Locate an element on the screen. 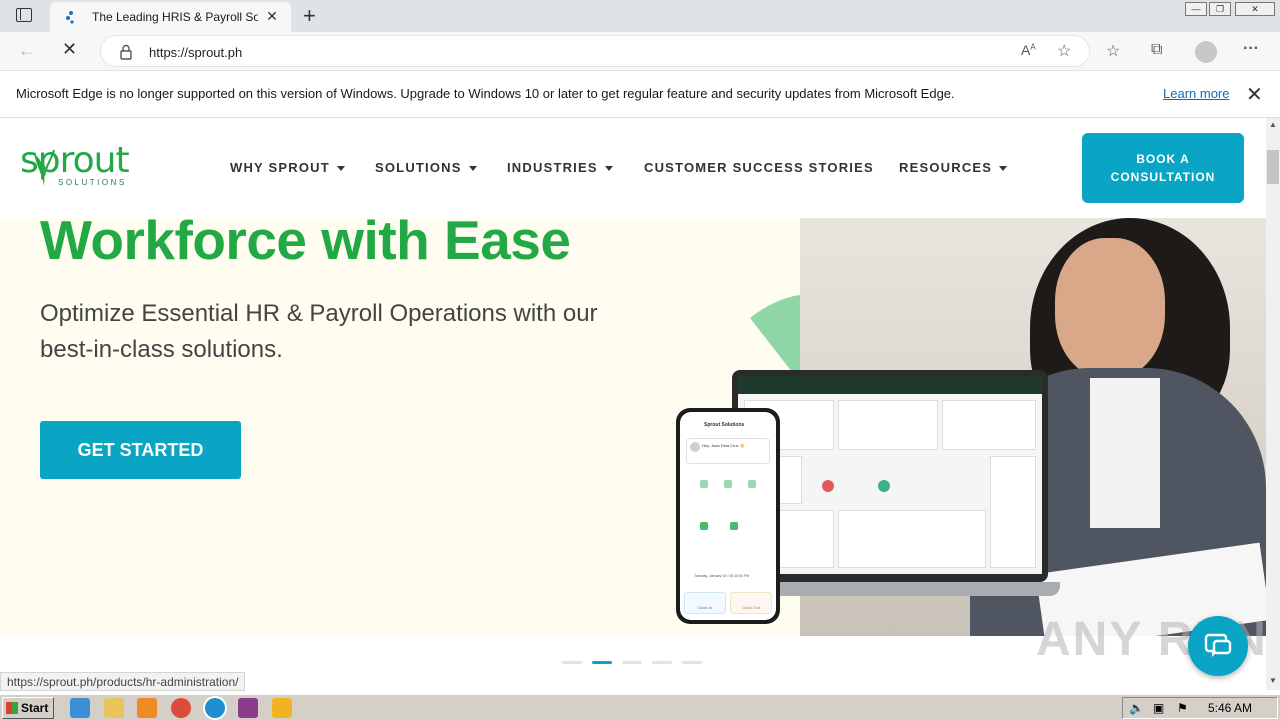  phone-footer-time: Tuesday, January 16 • 00:10:00 PM is located at coordinates (722, 576).